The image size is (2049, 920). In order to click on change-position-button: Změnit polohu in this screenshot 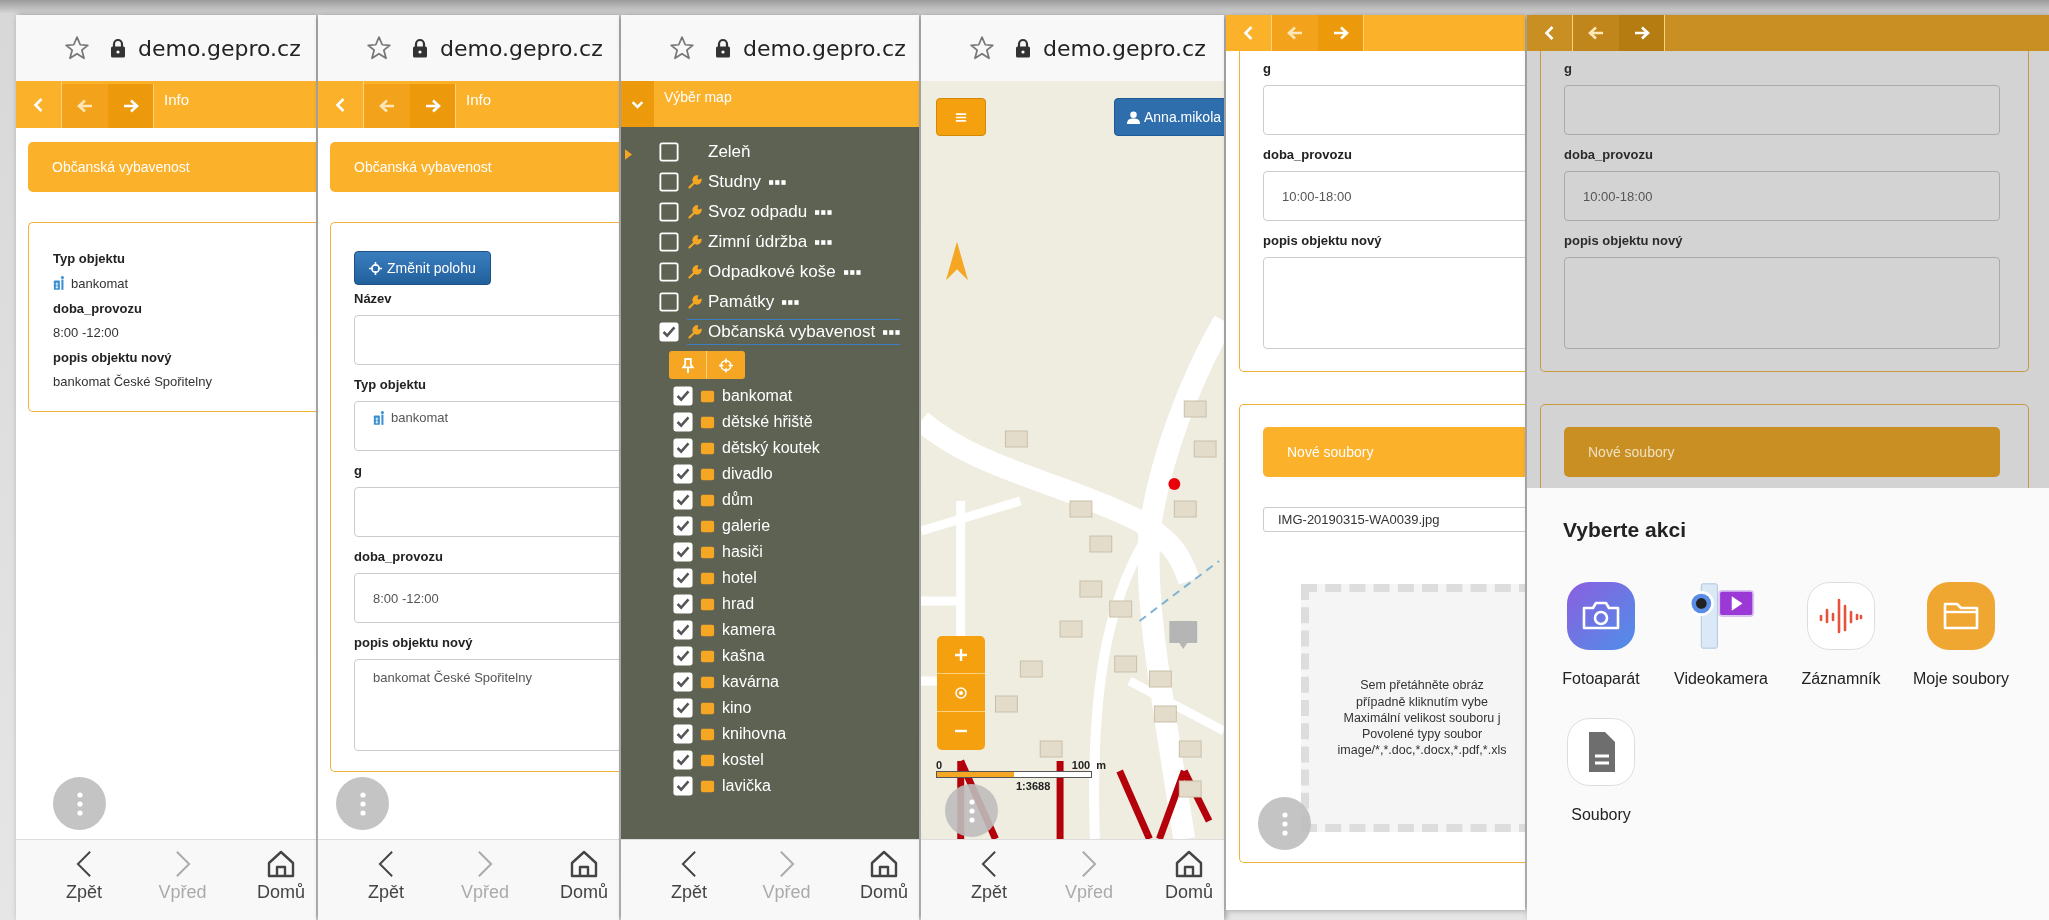, I will do `click(422, 268)`.